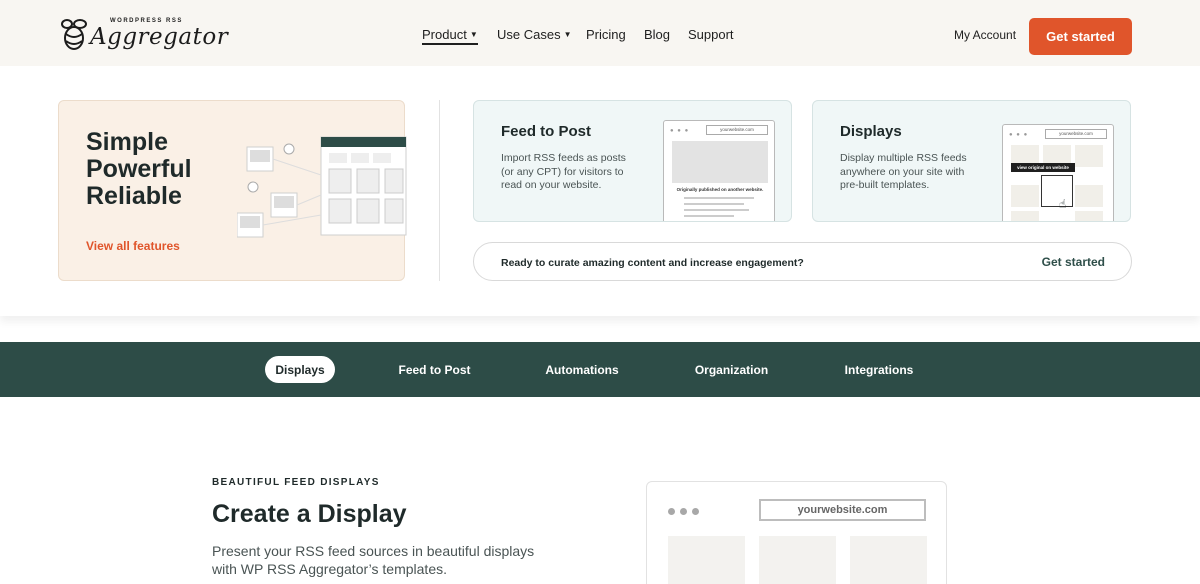  What do you see at coordinates (546, 131) in the screenshot?
I see `card-title: Feed to Post` at bounding box center [546, 131].